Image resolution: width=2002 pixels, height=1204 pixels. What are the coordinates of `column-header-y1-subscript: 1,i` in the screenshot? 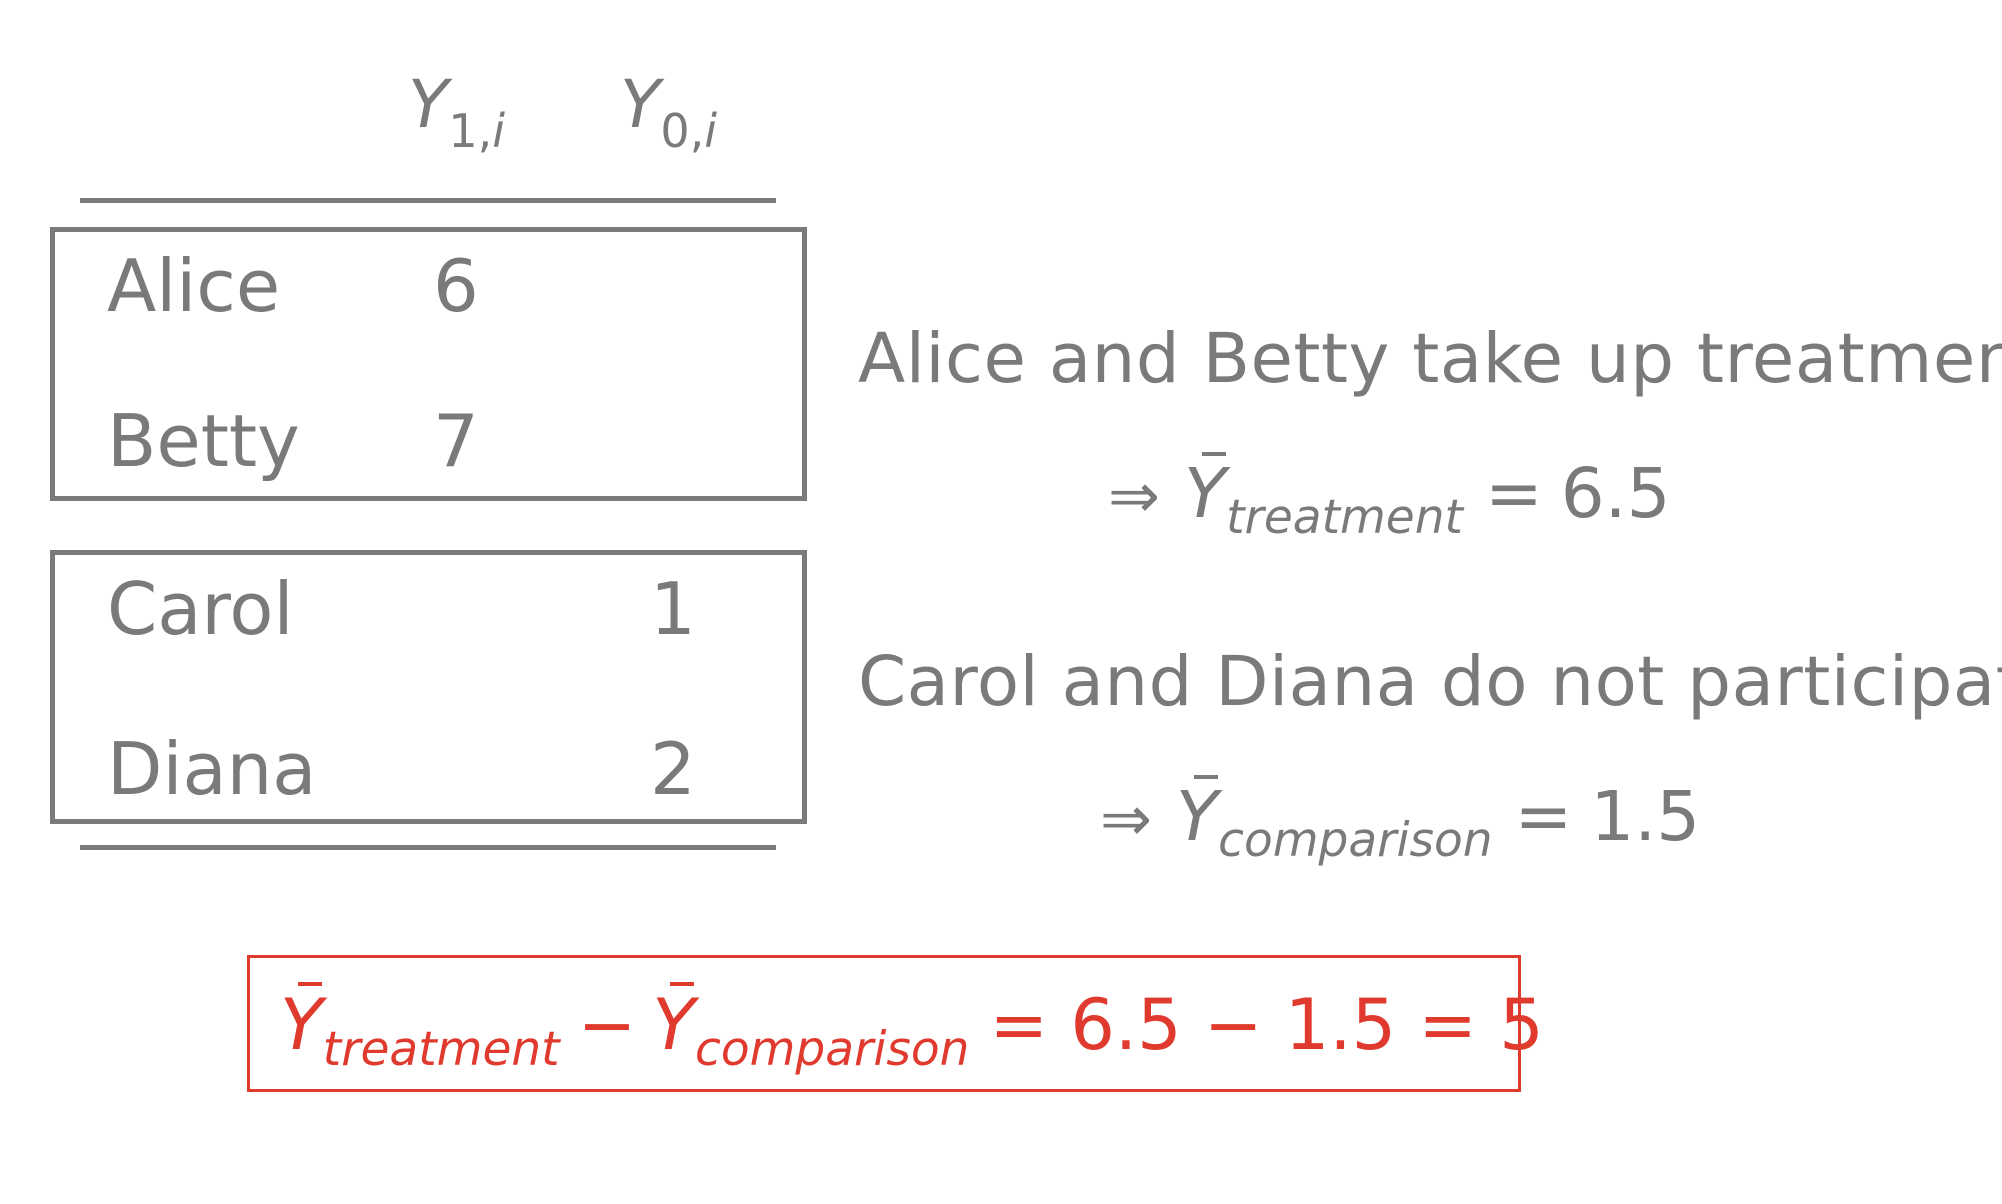 It's located at (476, 131).